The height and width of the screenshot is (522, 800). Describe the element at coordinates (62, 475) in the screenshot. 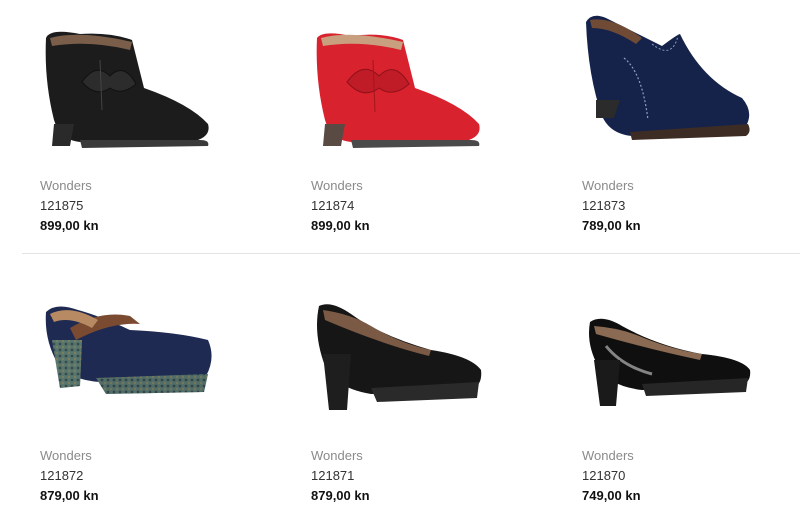

I see `product-code: 121872` at that location.